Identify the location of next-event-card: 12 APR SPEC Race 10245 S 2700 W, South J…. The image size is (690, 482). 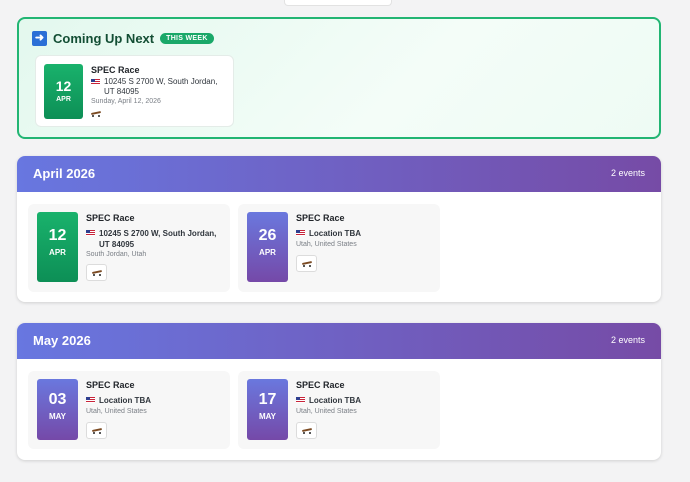
(134, 91).